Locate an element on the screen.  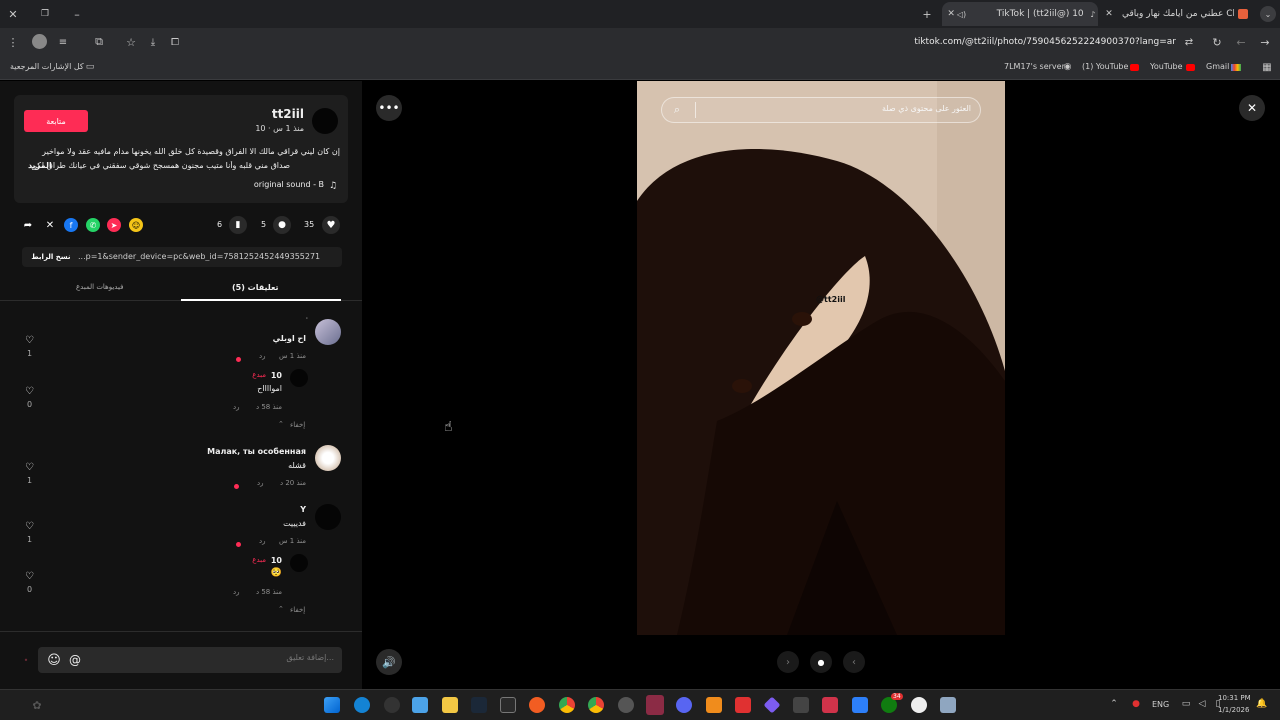
notifications-icon: 🔔 is located at coordinates (1262, 704).